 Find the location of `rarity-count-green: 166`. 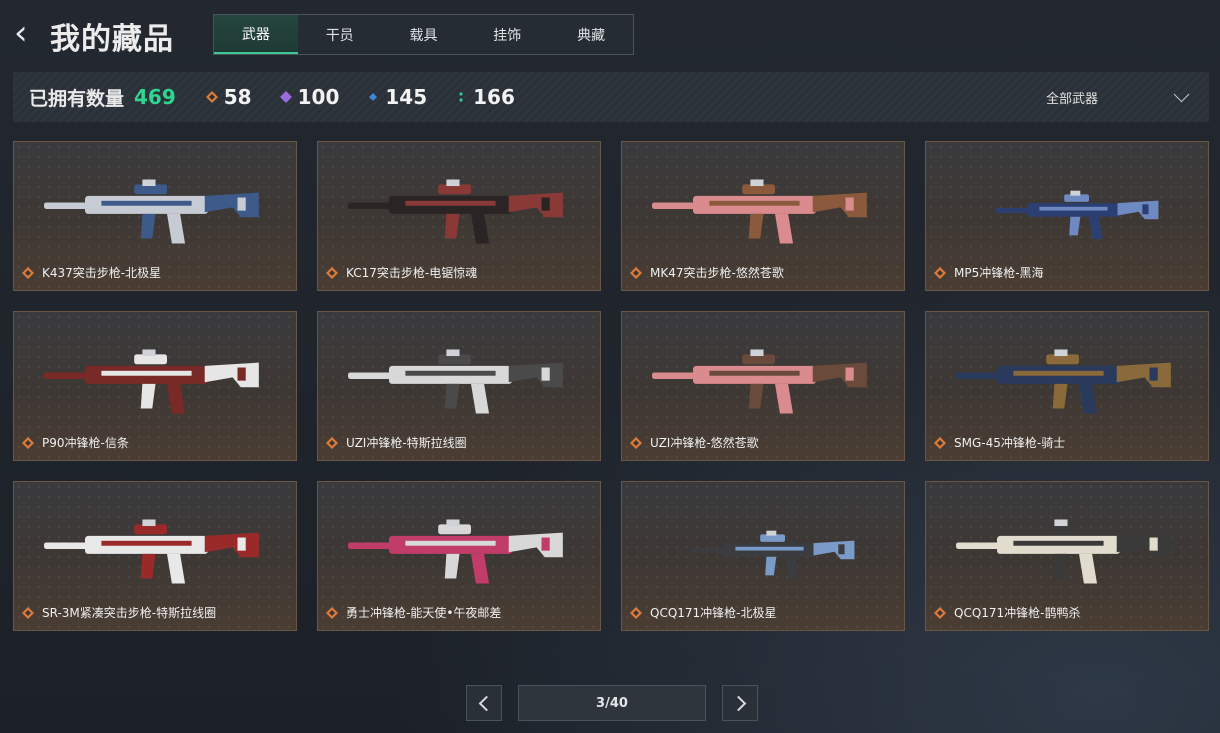

rarity-count-green: 166 is located at coordinates (485, 97).